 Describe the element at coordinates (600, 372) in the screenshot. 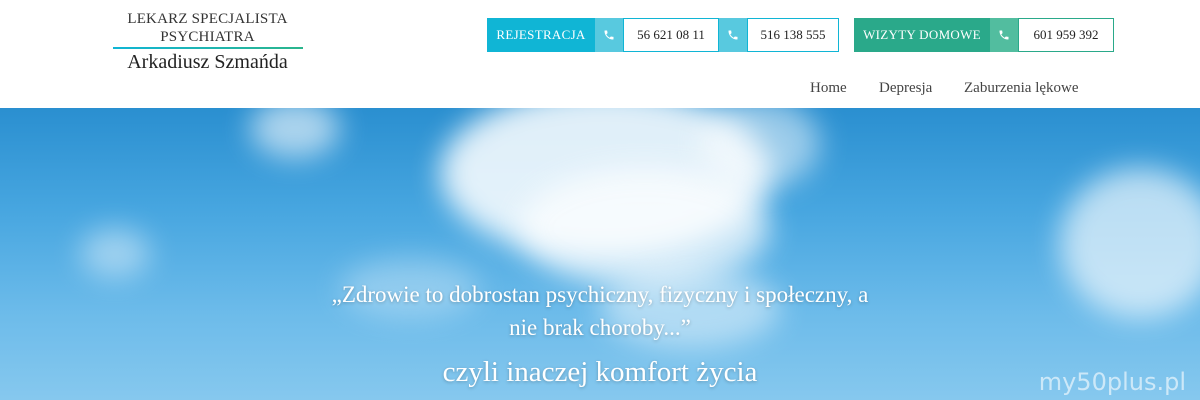

I see `hero-tagline: czyli inaczej komfort życia` at that location.